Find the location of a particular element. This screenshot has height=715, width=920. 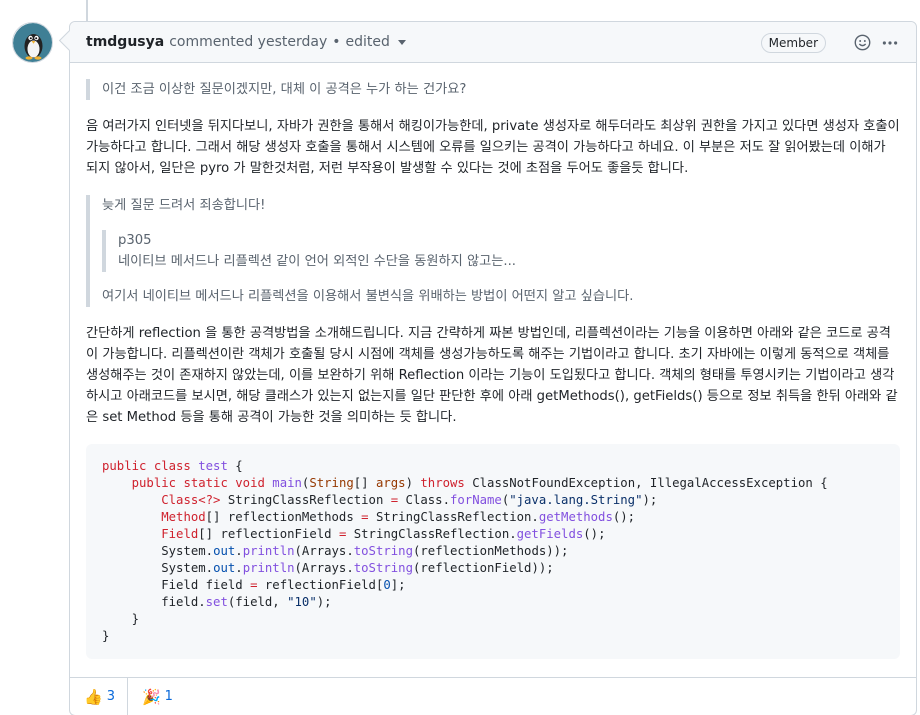

party-popper-icon: 🎉 is located at coordinates (151, 696).